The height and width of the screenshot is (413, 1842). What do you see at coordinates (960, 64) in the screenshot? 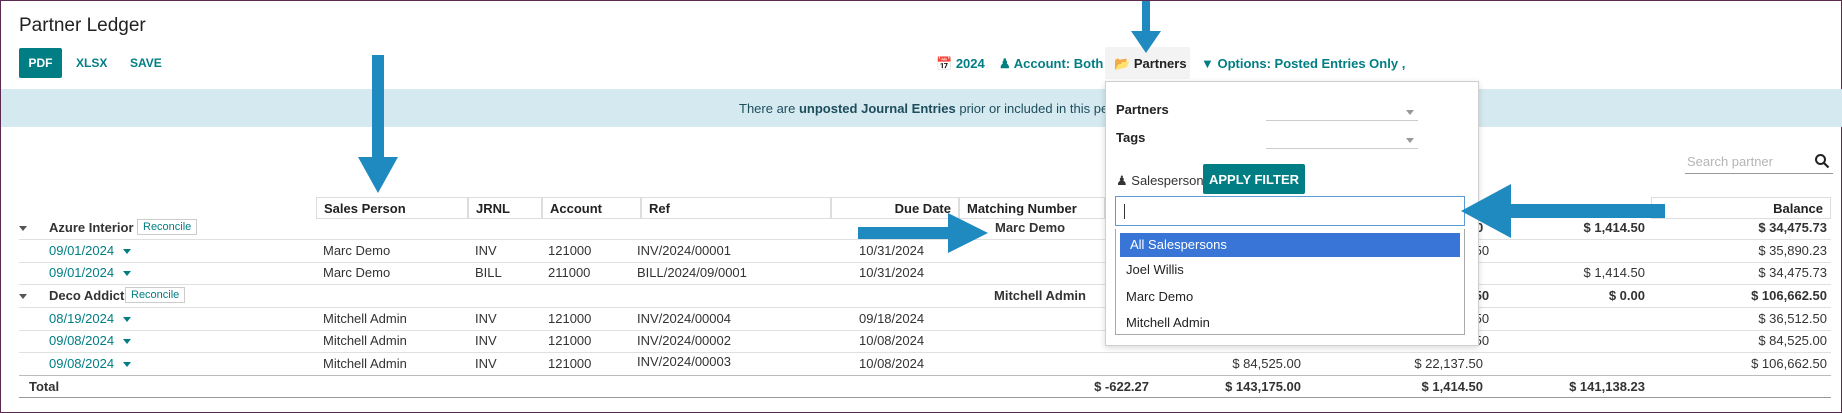
I see `year-filter: 📅 2024` at bounding box center [960, 64].